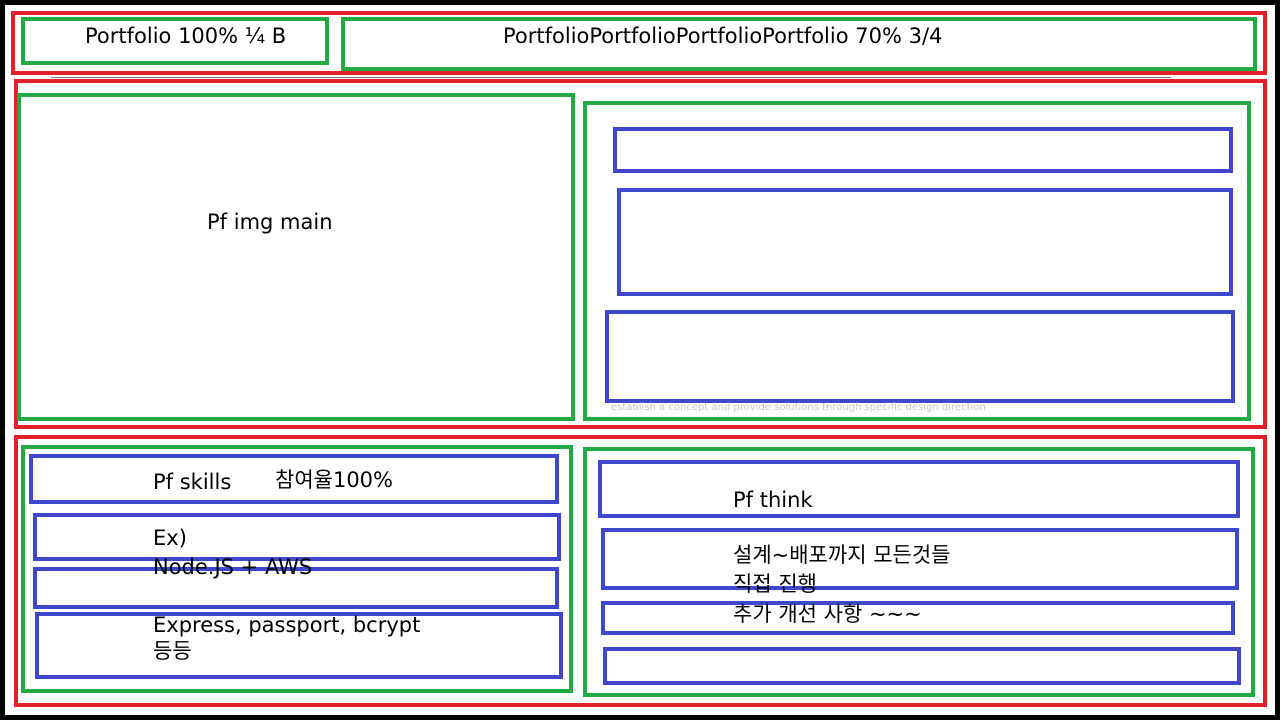  I want to click on skills-title: Pf skills, so click(192, 482).